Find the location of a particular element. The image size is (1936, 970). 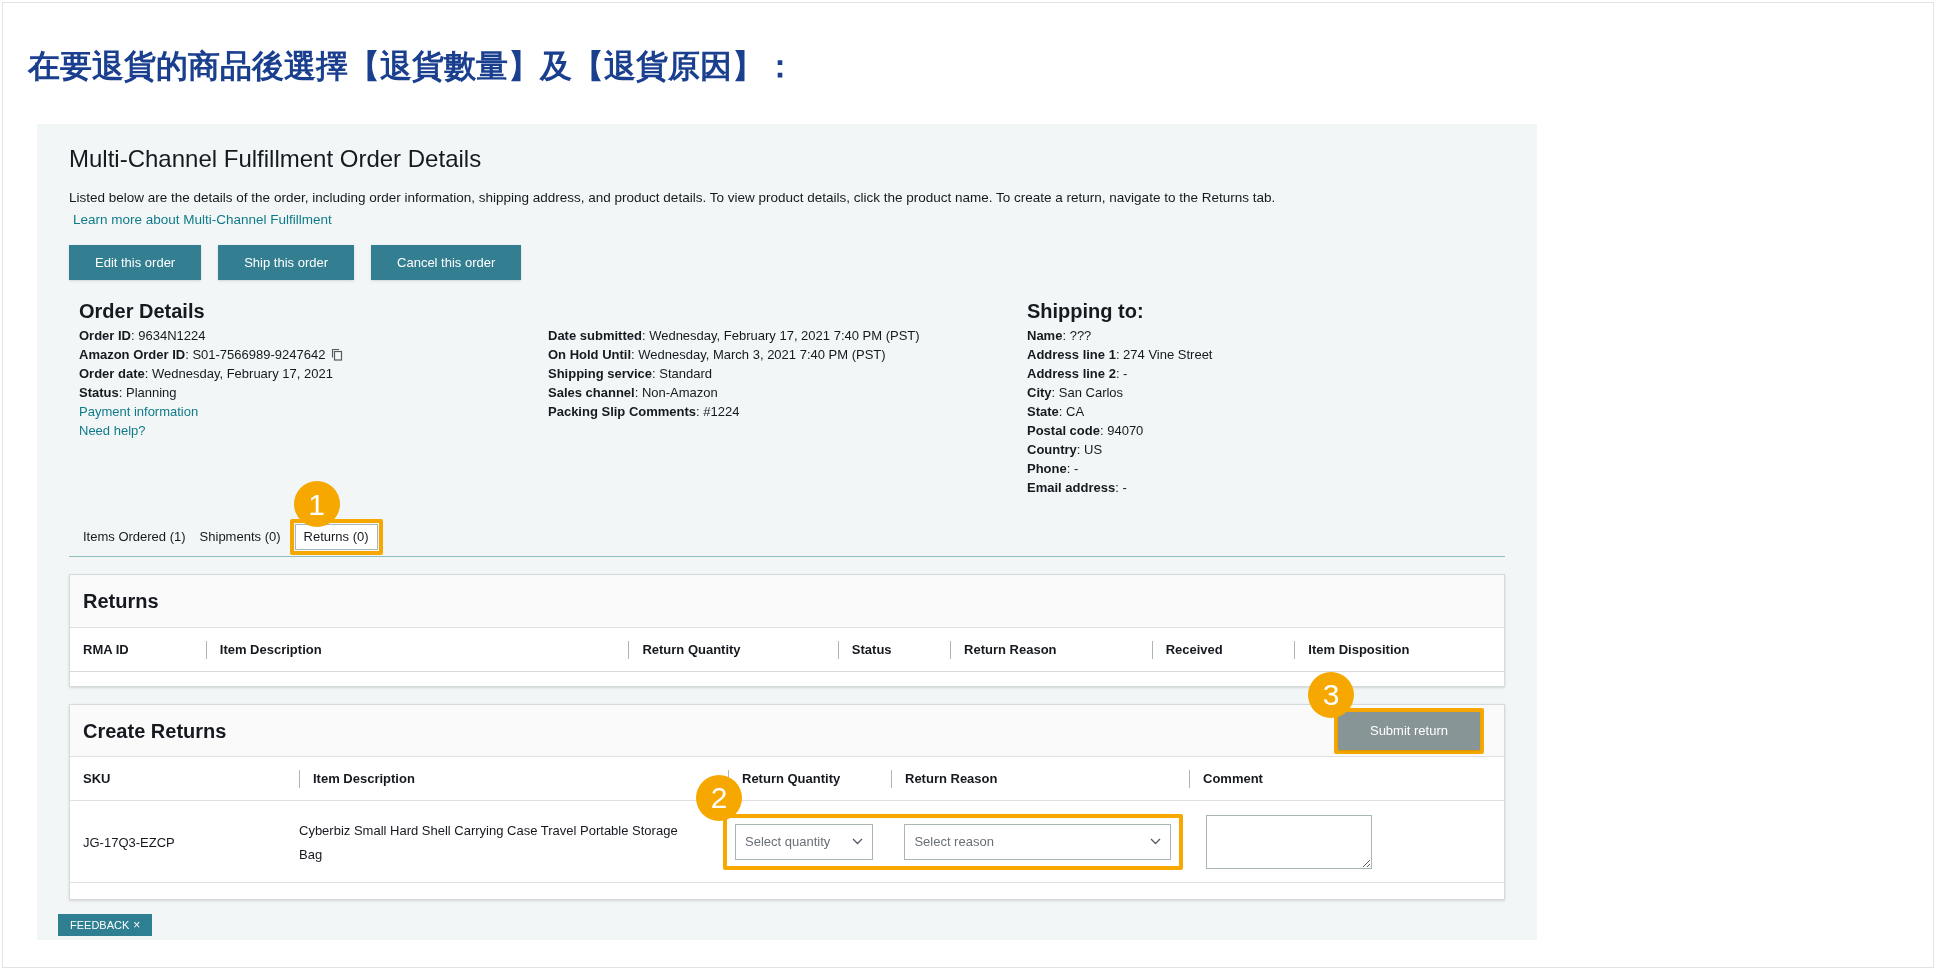

section-title: Shipping to: is located at coordinates (1086, 311).